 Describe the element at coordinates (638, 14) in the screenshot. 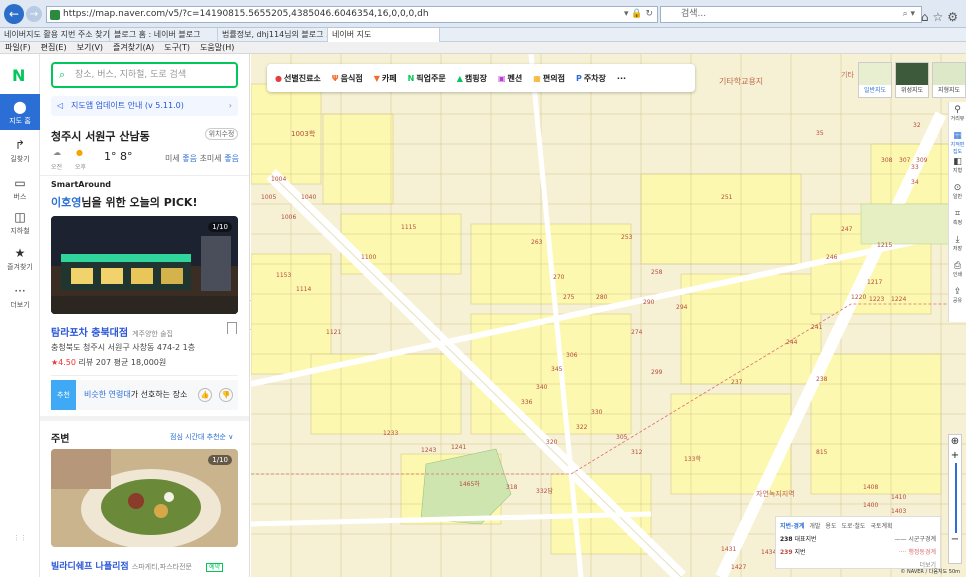

I see `refresh-icon: ▾ 🔒 ↻` at that location.